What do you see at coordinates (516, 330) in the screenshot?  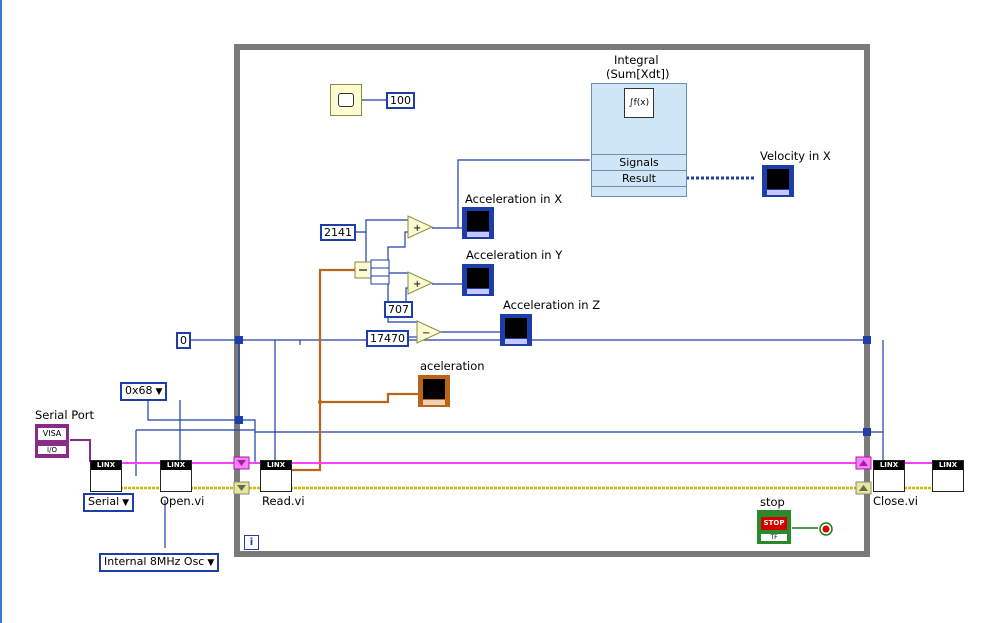 I see `acc-z-graph-icon` at bounding box center [516, 330].